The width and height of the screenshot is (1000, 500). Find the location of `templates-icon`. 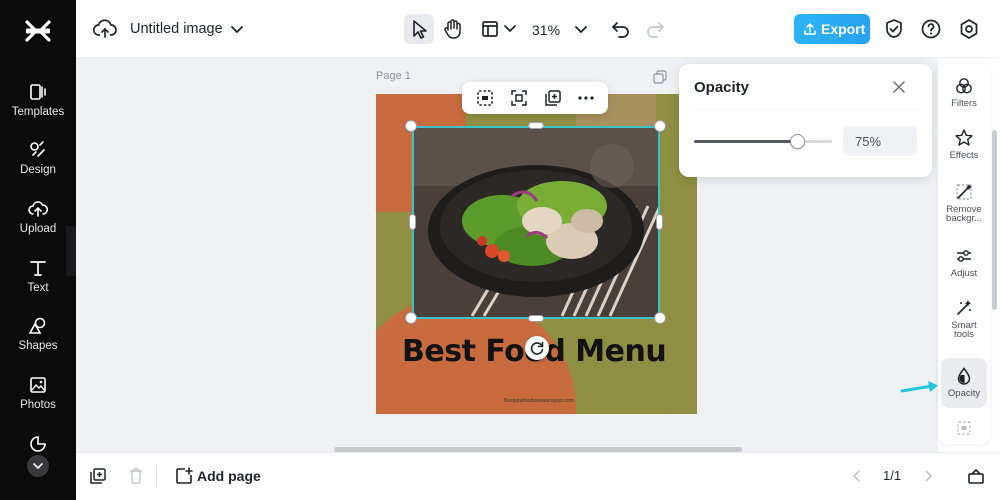

templates-icon is located at coordinates (38, 92).